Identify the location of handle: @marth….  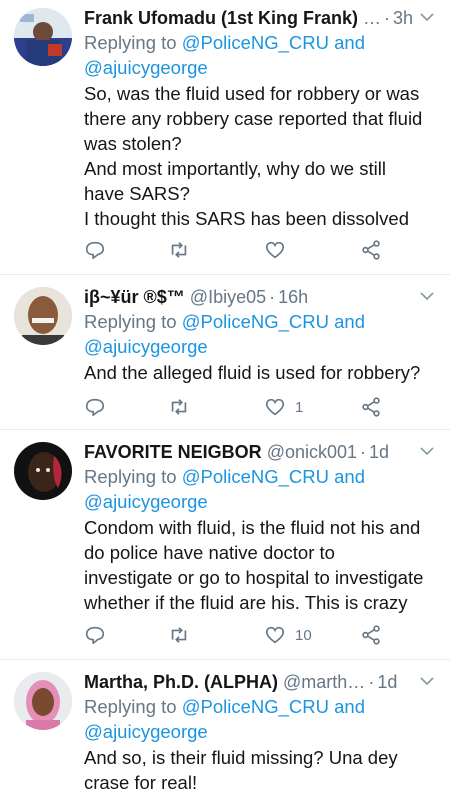
(324, 682).